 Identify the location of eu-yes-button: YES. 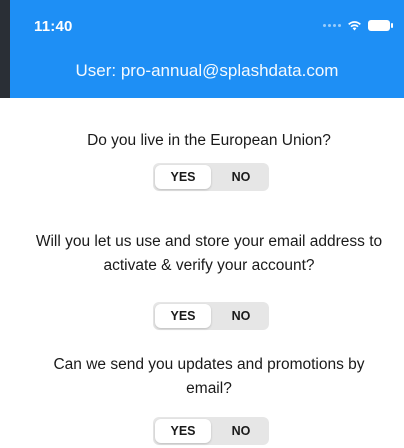
(183, 177).